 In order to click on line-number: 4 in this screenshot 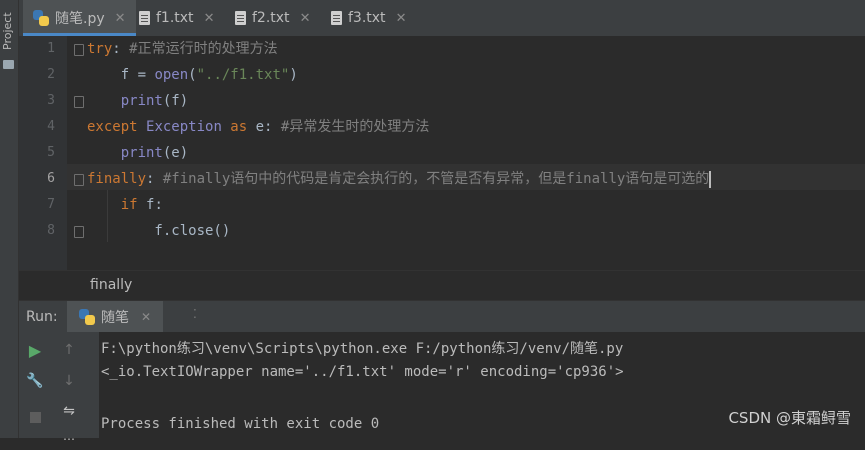, I will do `click(51, 126)`.